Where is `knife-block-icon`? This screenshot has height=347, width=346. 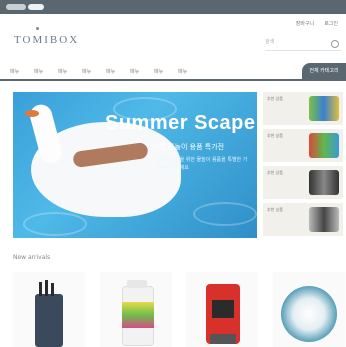 knife-block-icon is located at coordinates (49, 320).